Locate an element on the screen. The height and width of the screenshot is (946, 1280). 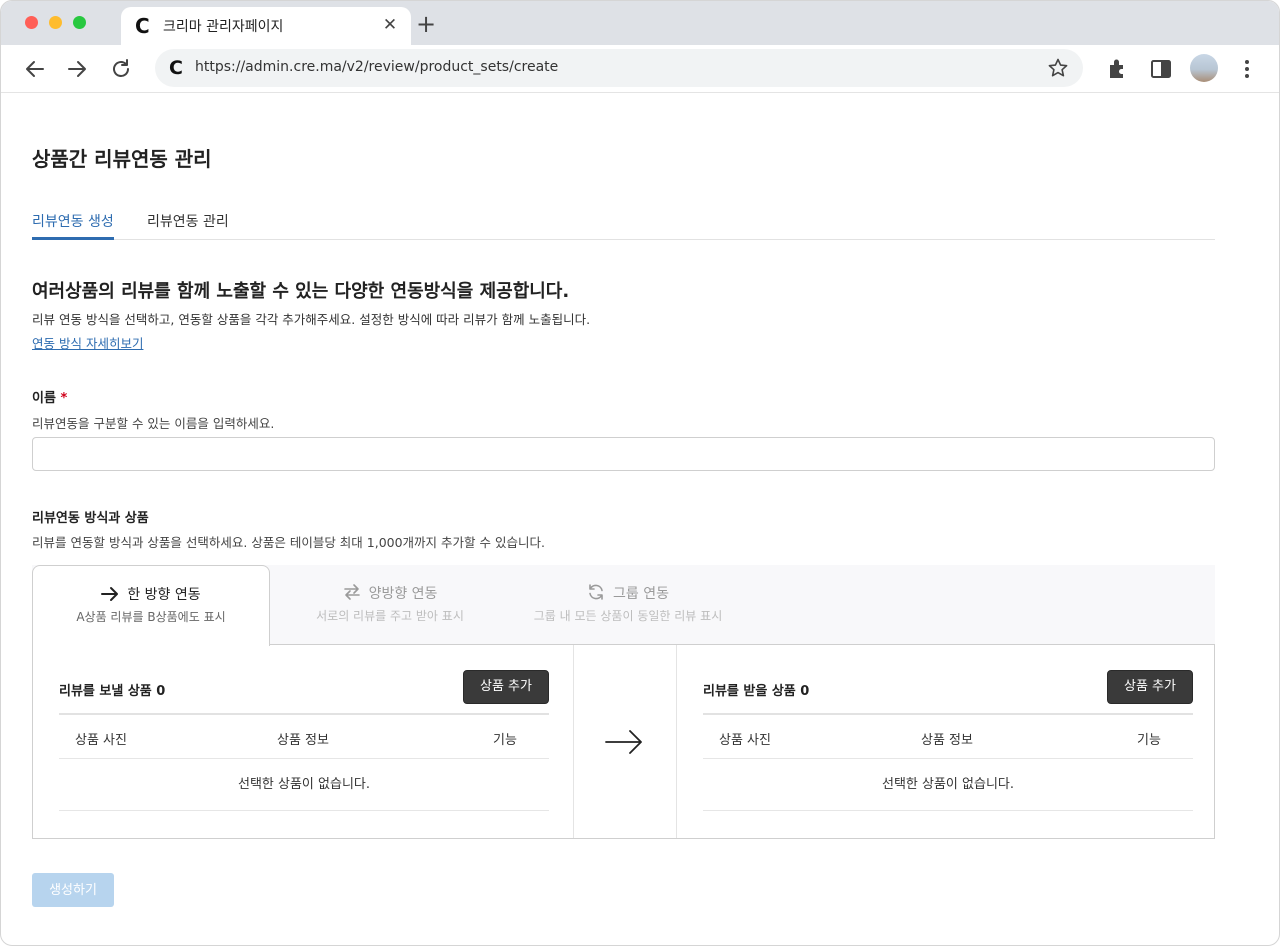
method-group-subtitle: 그룹 내 모든 상품이 동일한 리뷰 표시 is located at coordinates (628, 616).